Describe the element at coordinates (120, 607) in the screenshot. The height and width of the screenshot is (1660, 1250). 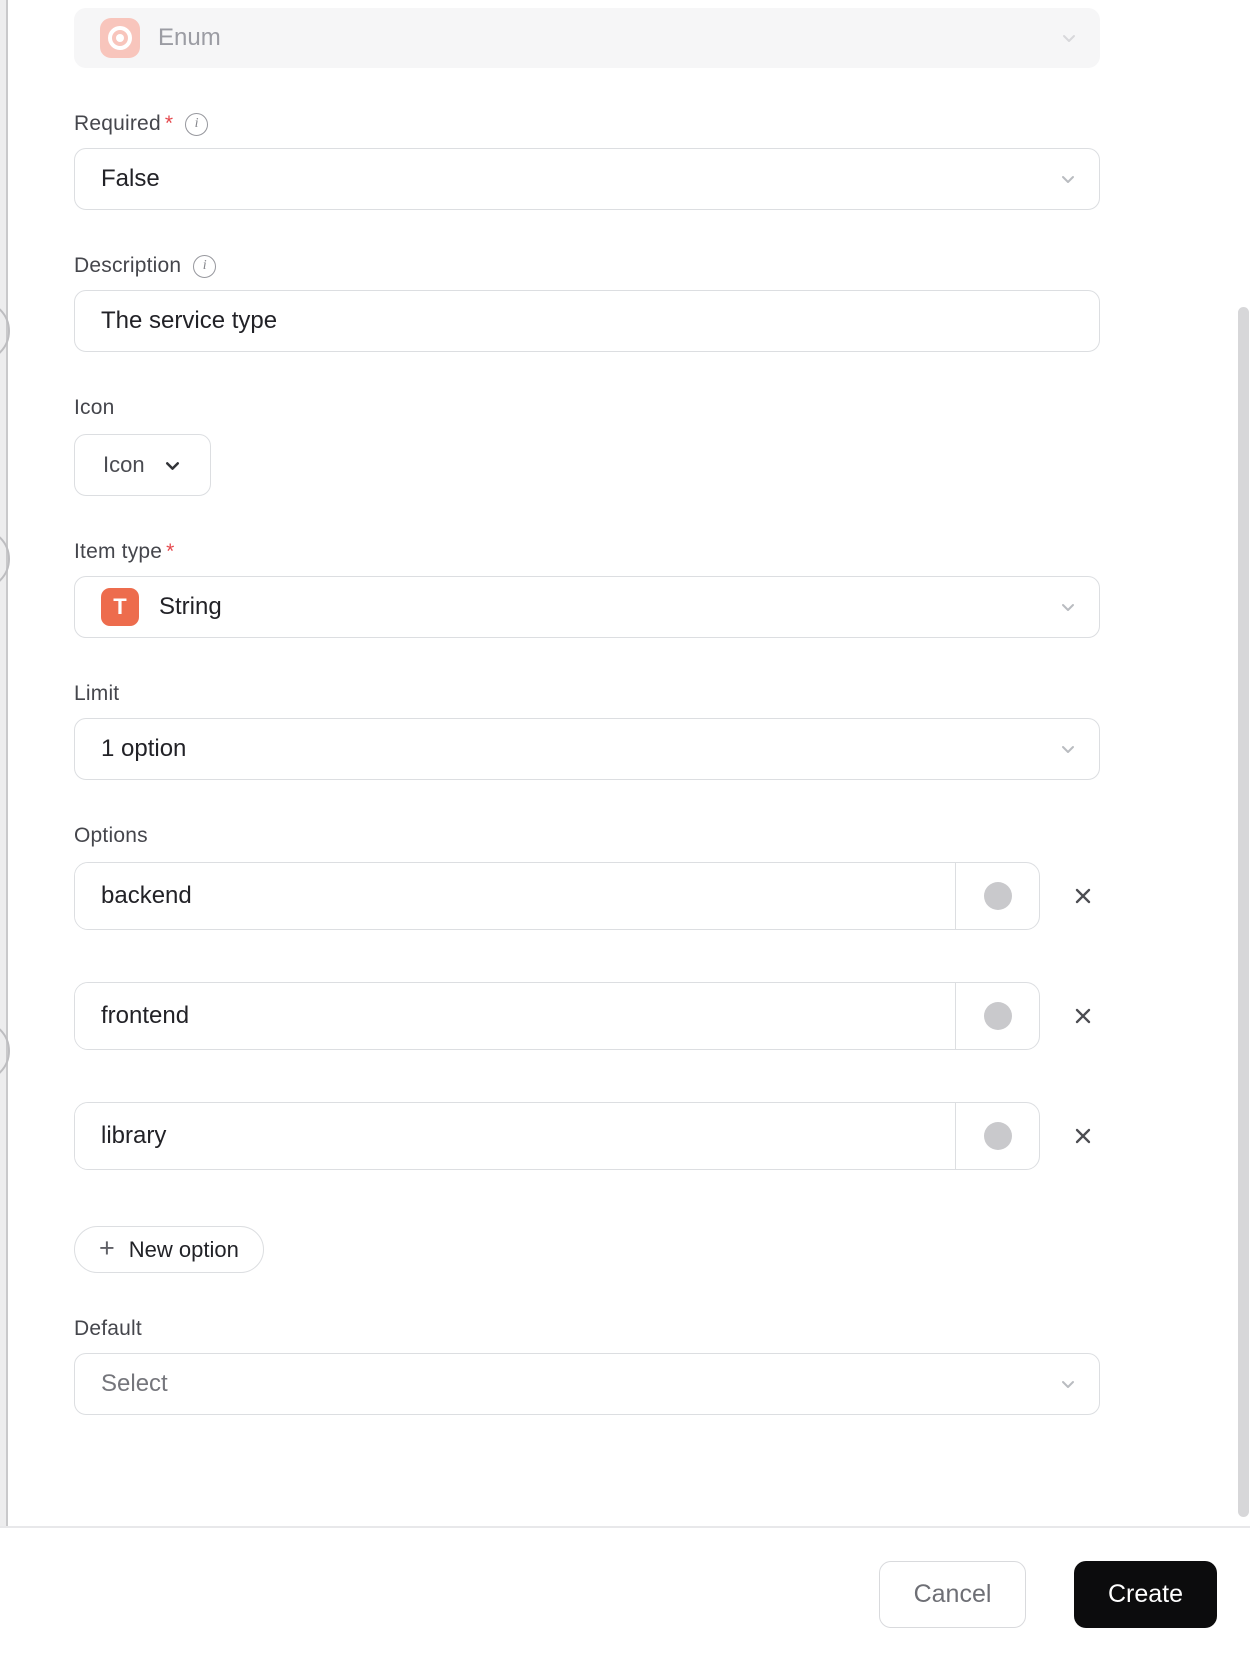
I see `string-type-icon: T` at that location.